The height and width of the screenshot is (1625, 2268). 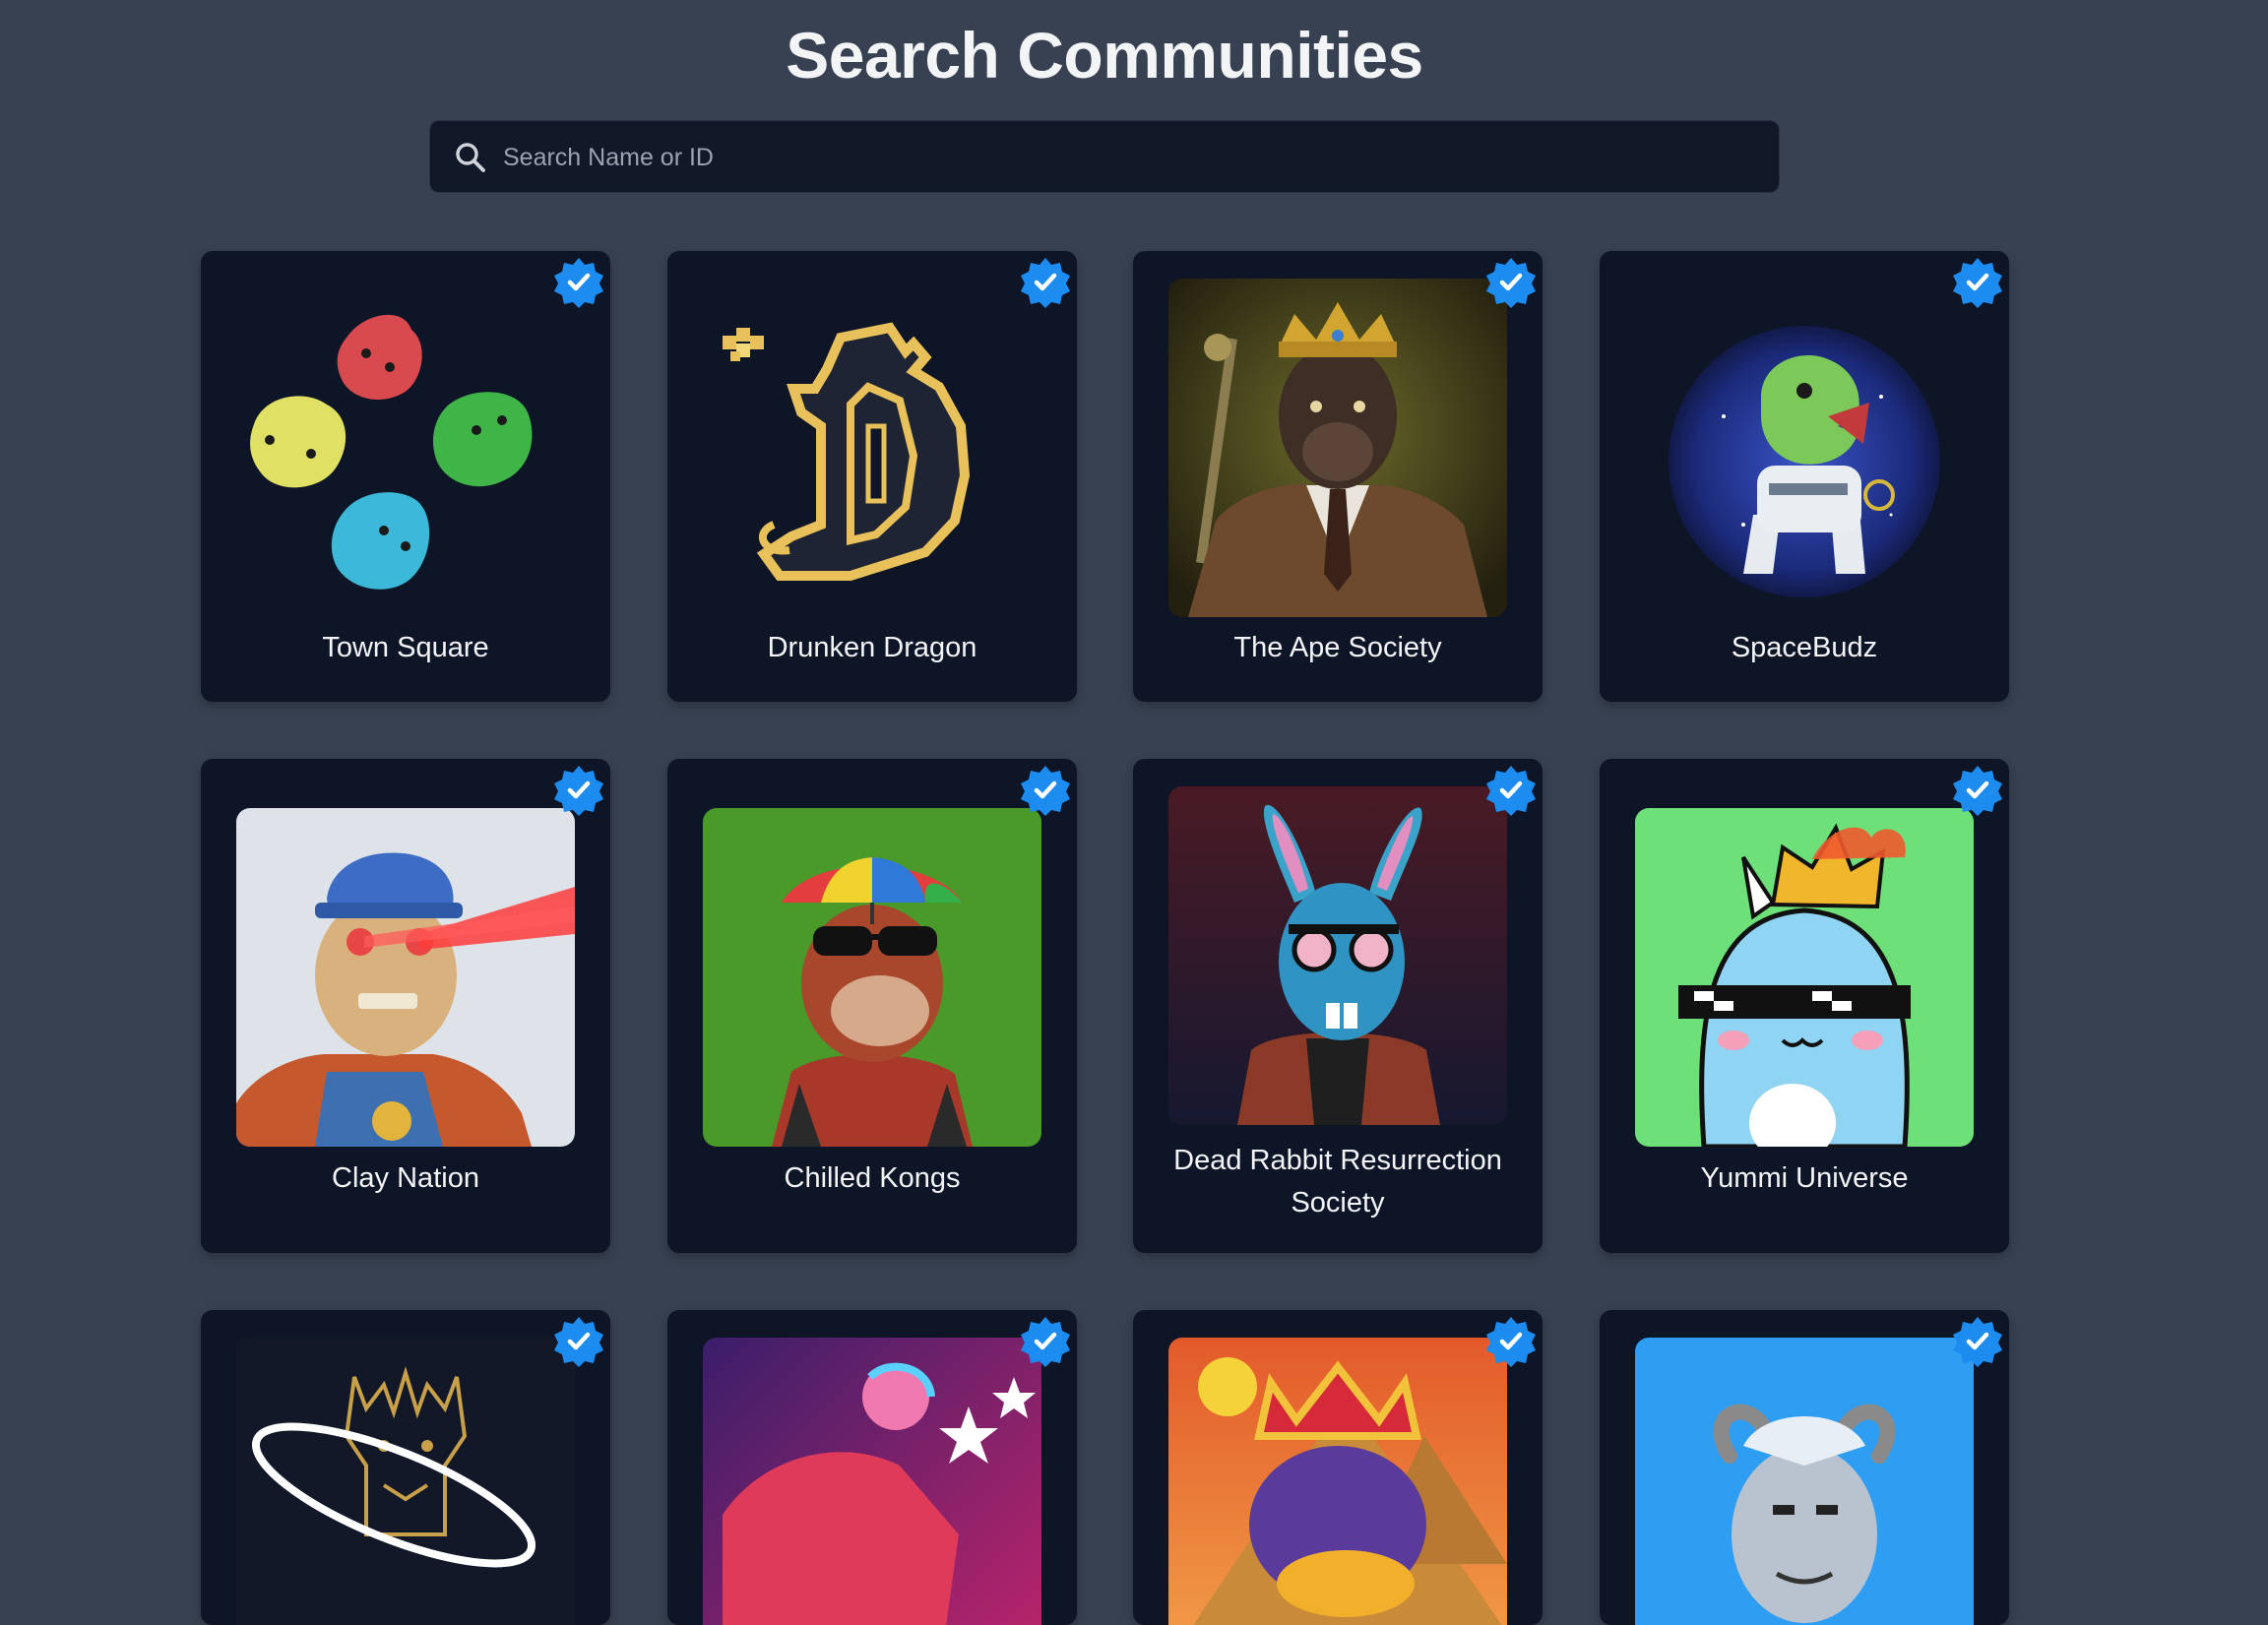 I want to click on community-card-yummi-universe: Yummi Universe, so click(x=1804, y=1006).